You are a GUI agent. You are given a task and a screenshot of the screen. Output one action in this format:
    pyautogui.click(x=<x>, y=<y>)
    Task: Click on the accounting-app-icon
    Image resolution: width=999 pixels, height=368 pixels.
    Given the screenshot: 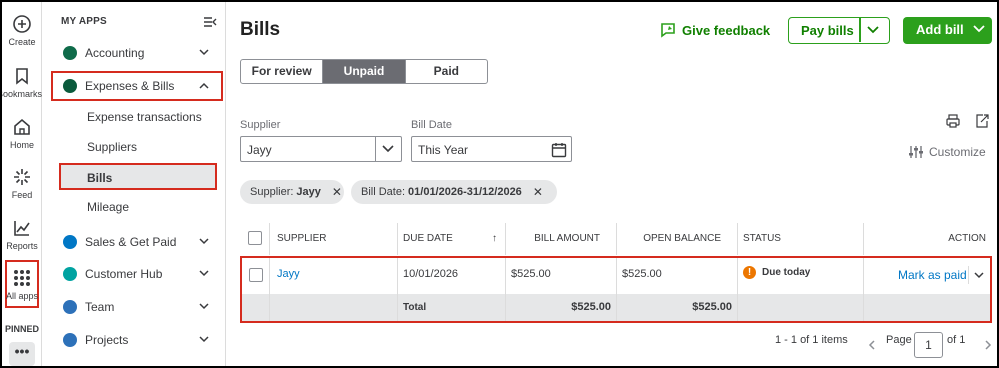 What is the action you would take?
    pyautogui.click(x=70, y=53)
    